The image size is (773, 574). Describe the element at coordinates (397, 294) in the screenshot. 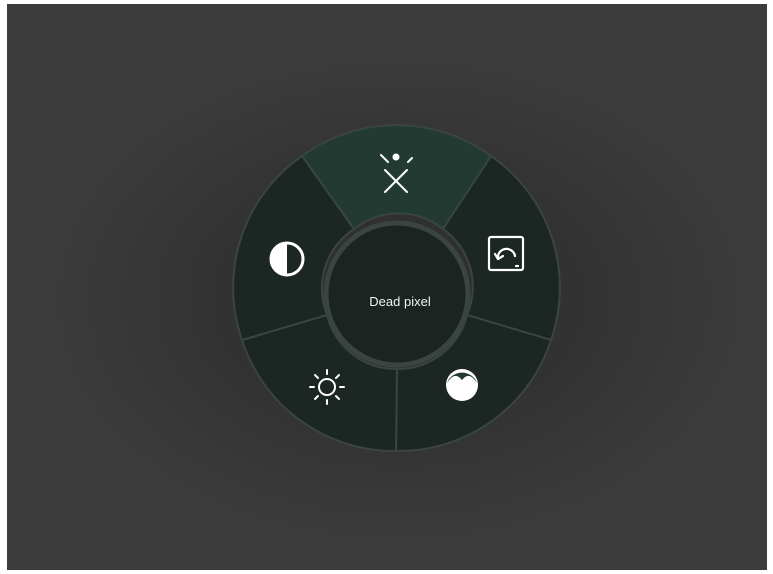

I see `center-button` at that location.